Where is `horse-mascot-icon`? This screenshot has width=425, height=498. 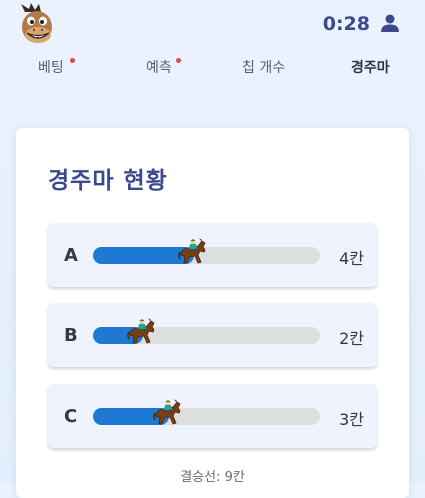 horse-mascot-icon is located at coordinates (38, 24).